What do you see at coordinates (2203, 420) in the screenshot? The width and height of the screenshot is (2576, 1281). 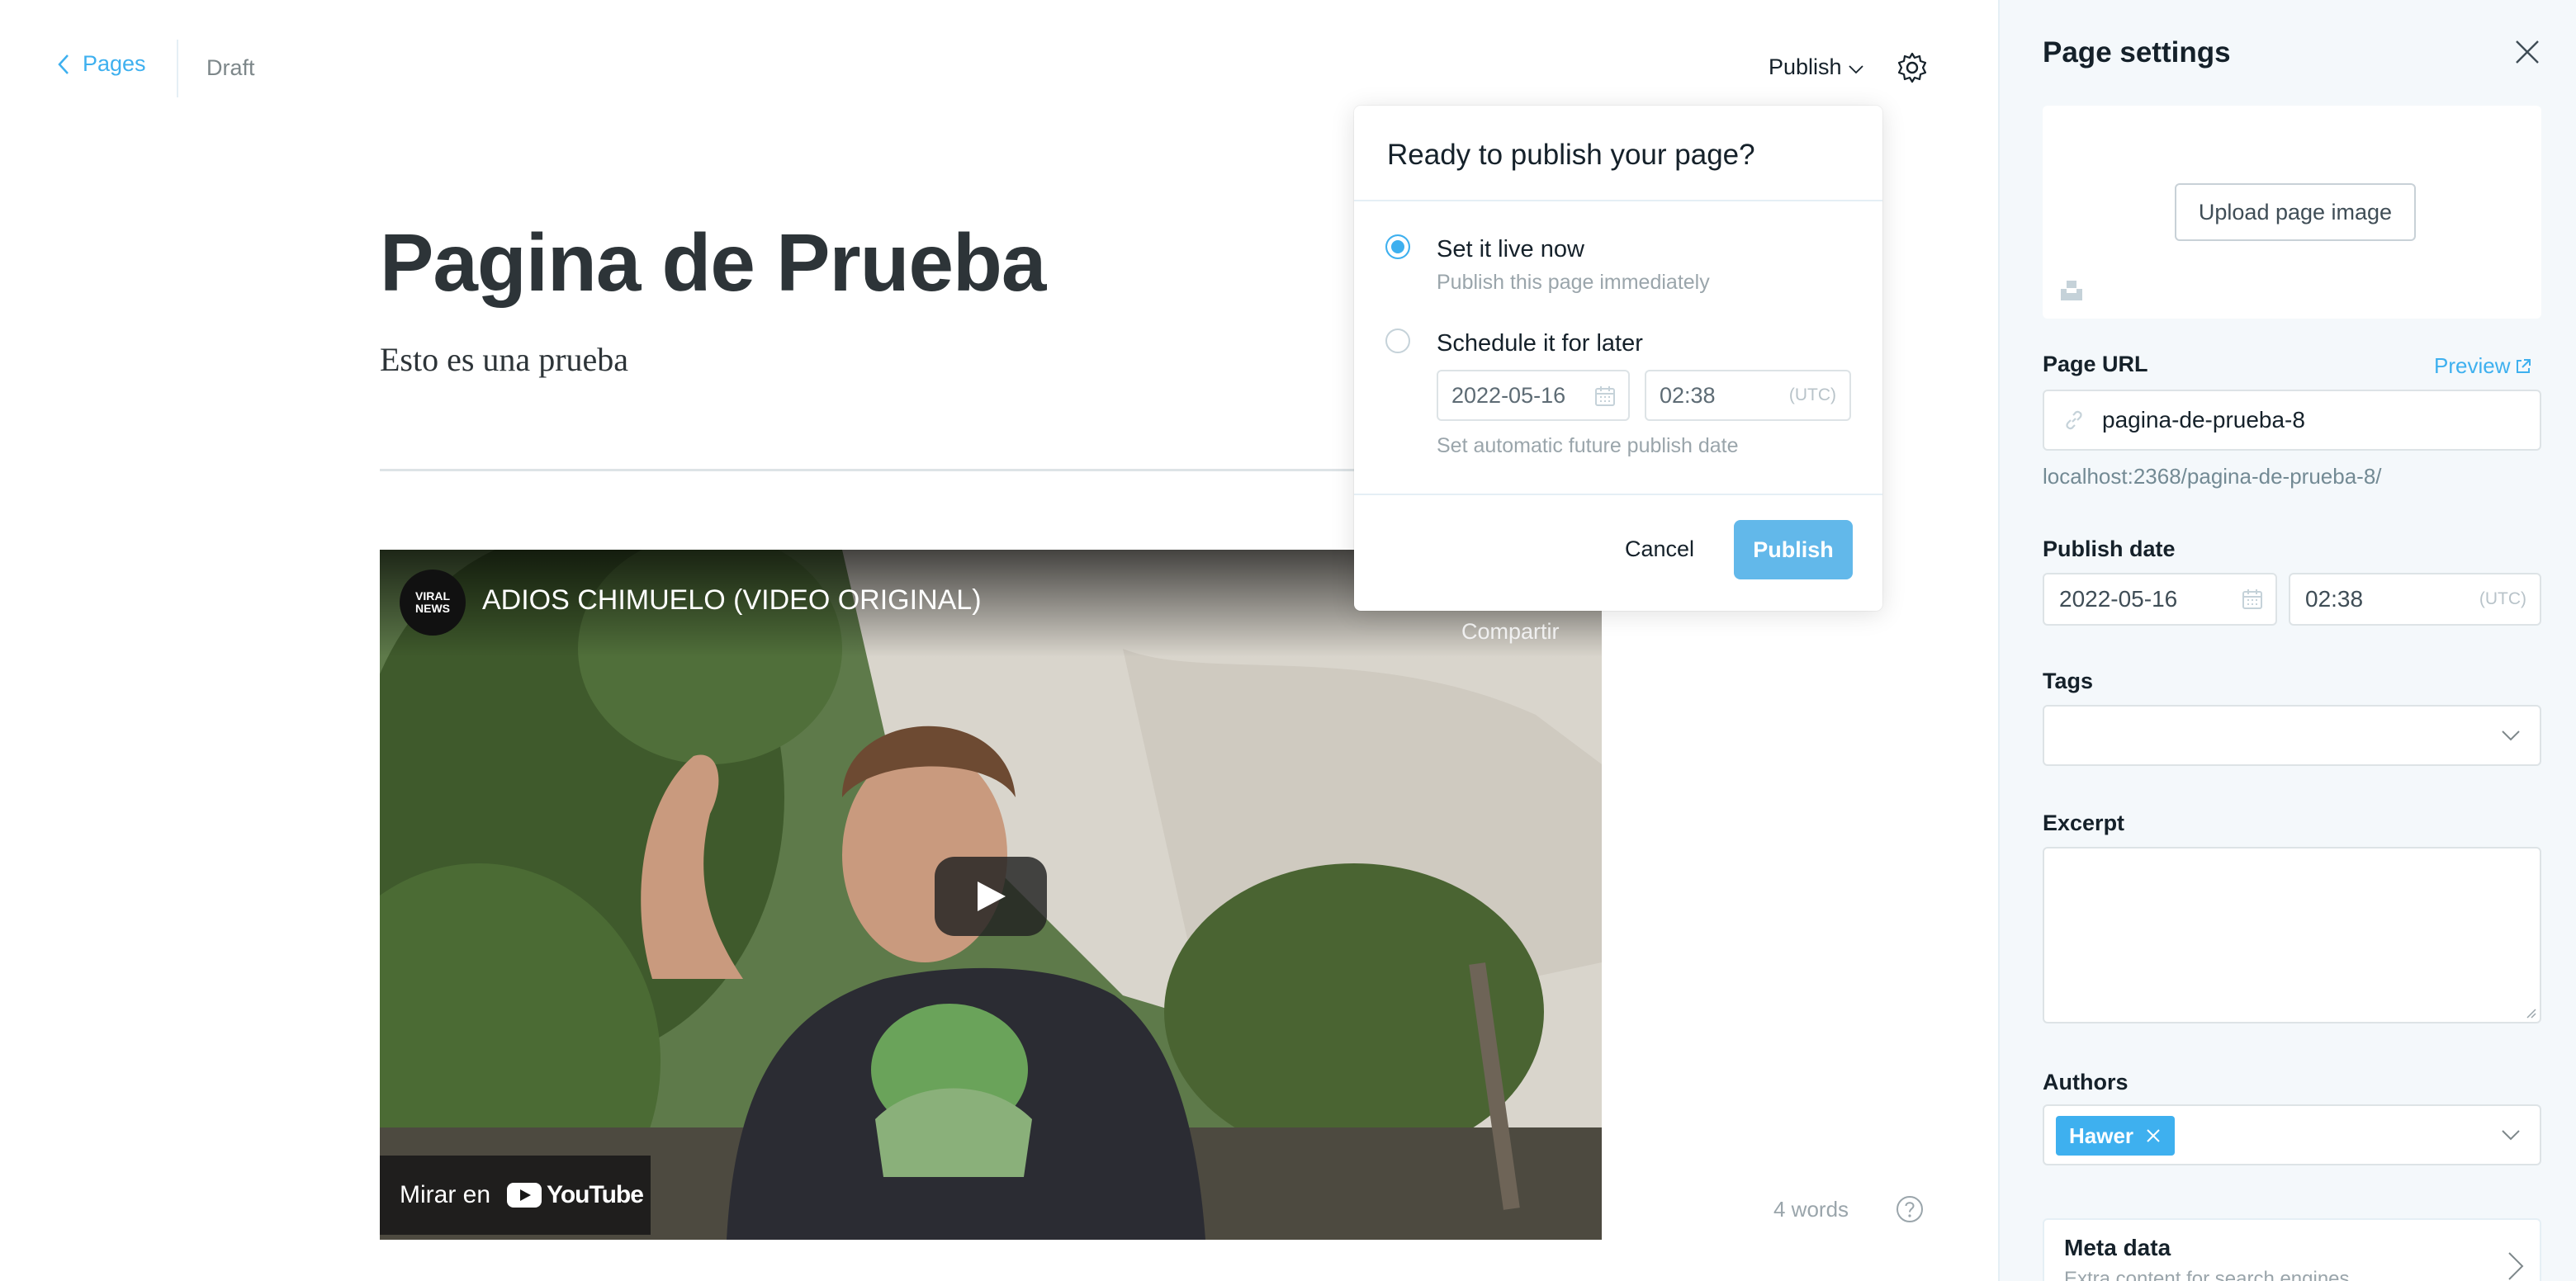 I see `page-url-value: pagina-de-prueba-8` at bounding box center [2203, 420].